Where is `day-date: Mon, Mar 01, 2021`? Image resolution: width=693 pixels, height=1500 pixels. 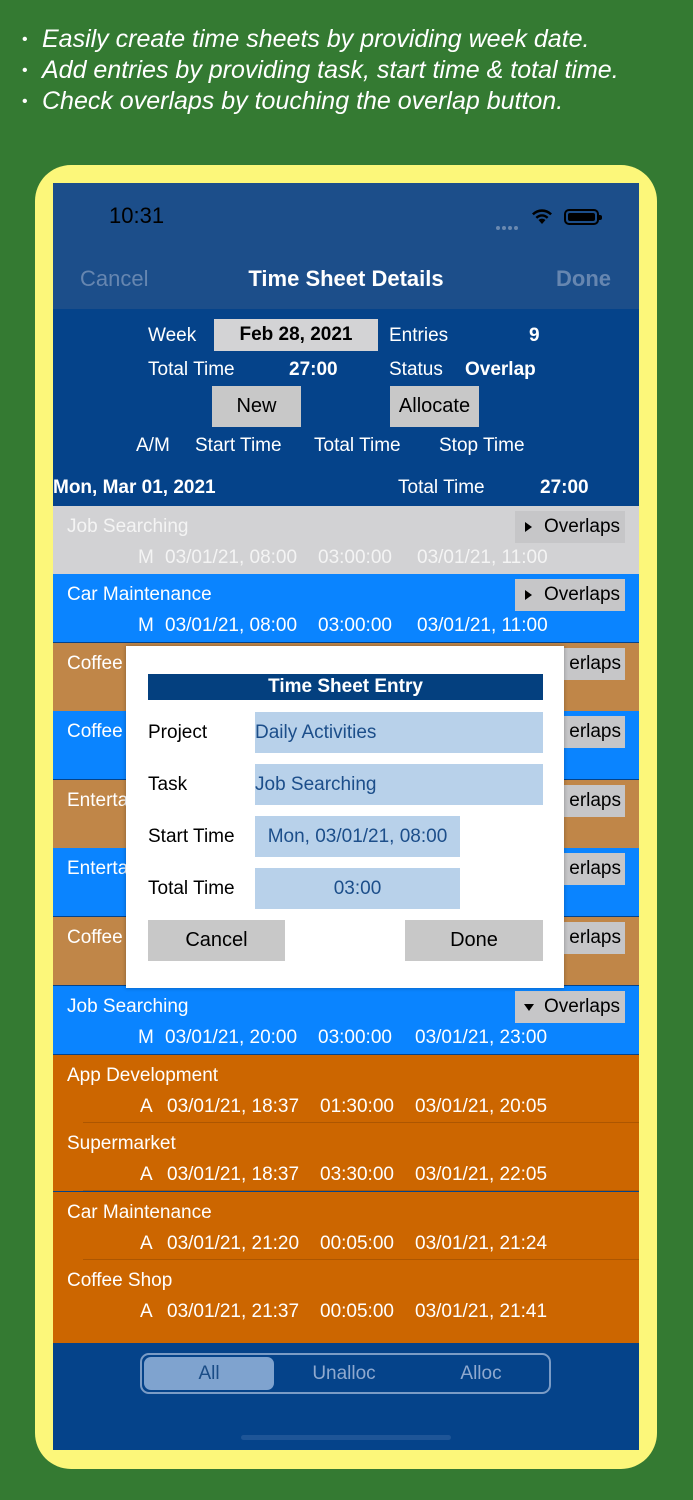
day-date: Mon, Mar 01, 2021 is located at coordinates (134, 487).